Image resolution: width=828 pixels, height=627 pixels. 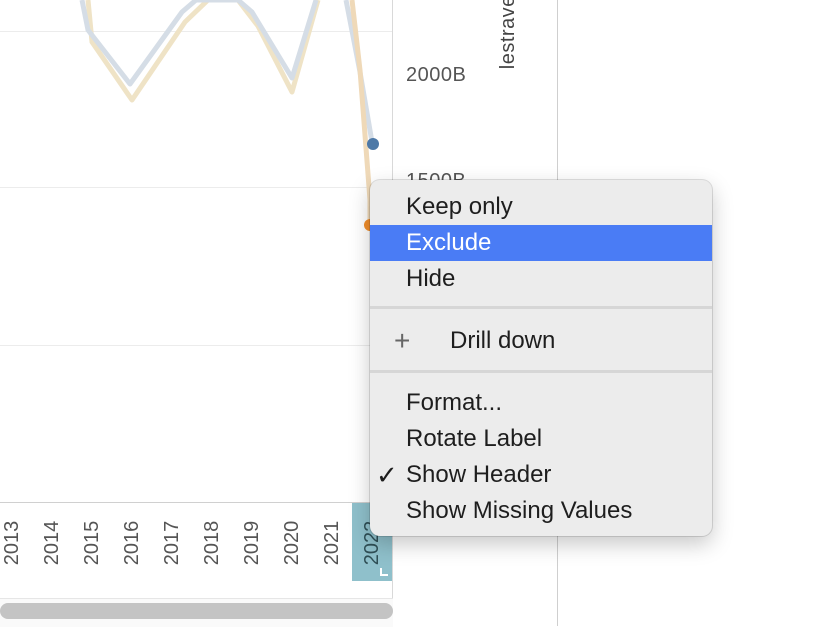 What do you see at coordinates (503, 340) in the screenshot?
I see `menu-item-label: Drill down` at bounding box center [503, 340].